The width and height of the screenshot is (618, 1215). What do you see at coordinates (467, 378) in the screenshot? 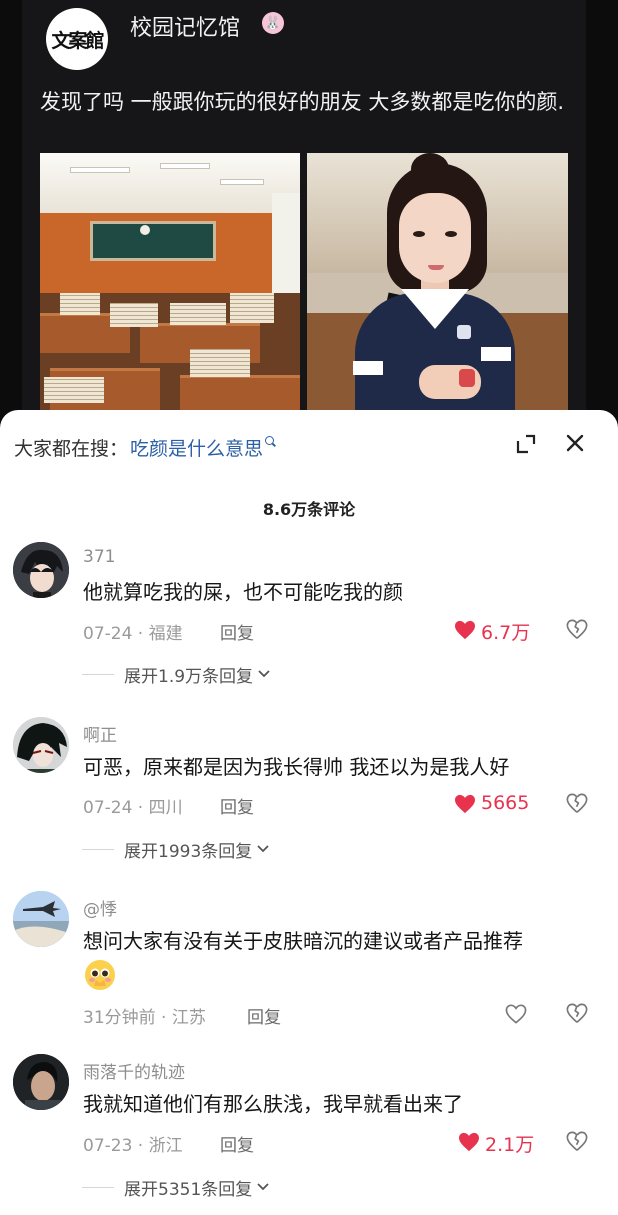
I see `held-item` at bounding box center [467, 378].